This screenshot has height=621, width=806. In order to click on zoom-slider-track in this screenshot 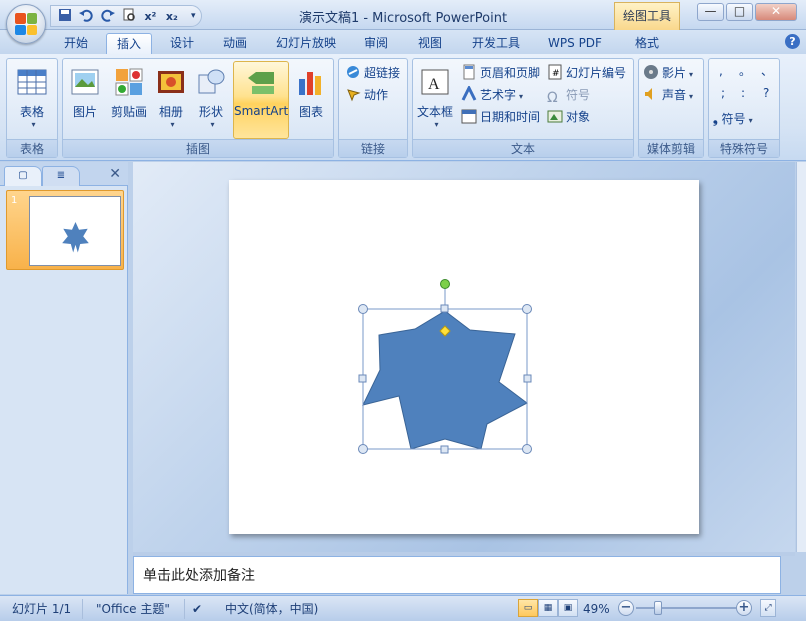, I will do `click(686, 608)`.